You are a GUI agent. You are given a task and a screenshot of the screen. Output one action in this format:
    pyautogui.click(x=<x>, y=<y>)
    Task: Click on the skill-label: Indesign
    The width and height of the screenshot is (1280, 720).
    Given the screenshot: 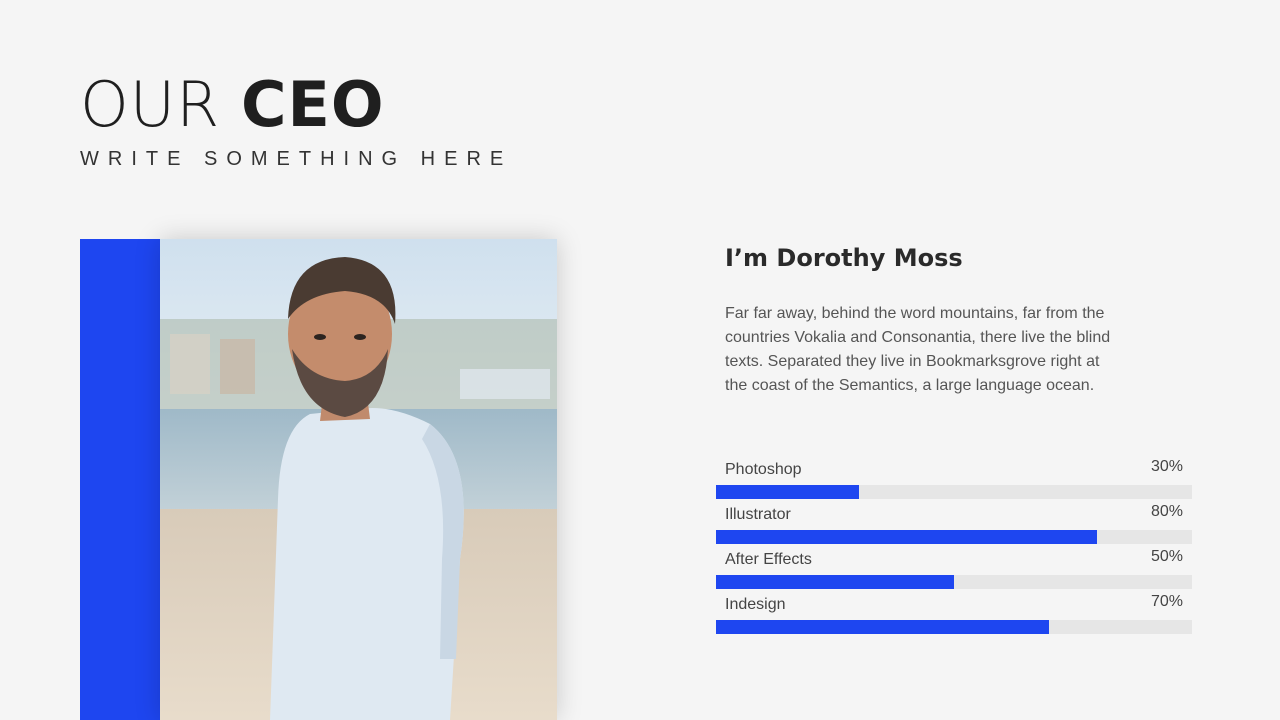 What is the action you would take?
    pyautogui.click(x=755, y=604)
    